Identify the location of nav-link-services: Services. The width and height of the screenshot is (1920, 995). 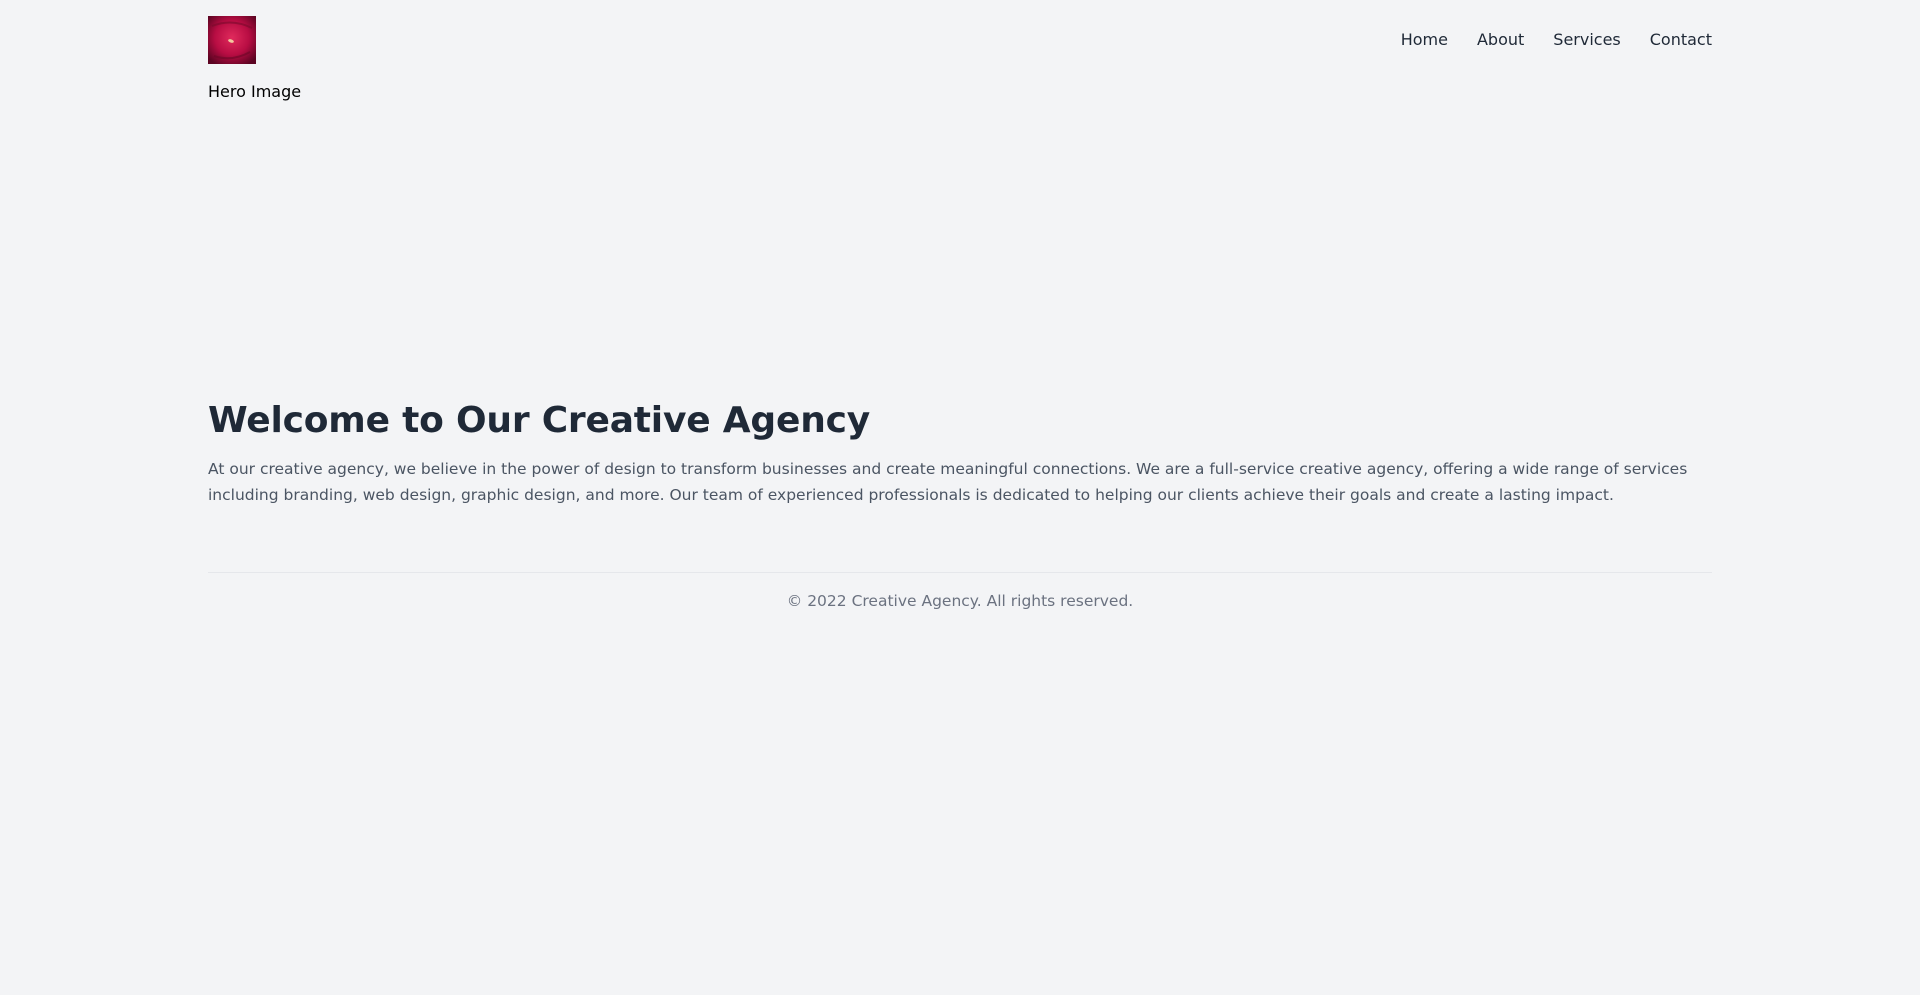
(1586, 40).